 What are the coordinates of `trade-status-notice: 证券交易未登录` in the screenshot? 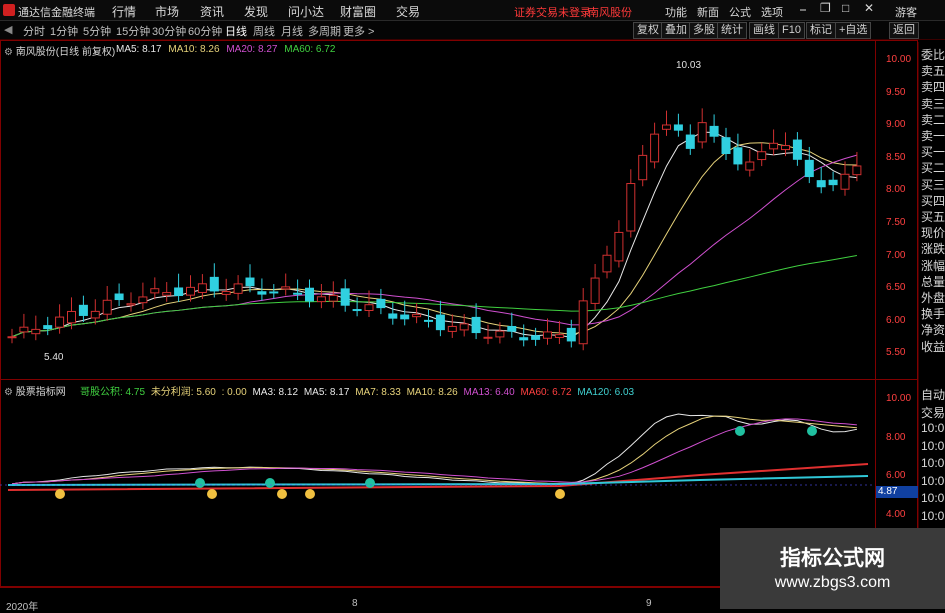 It's located at (552, 12).